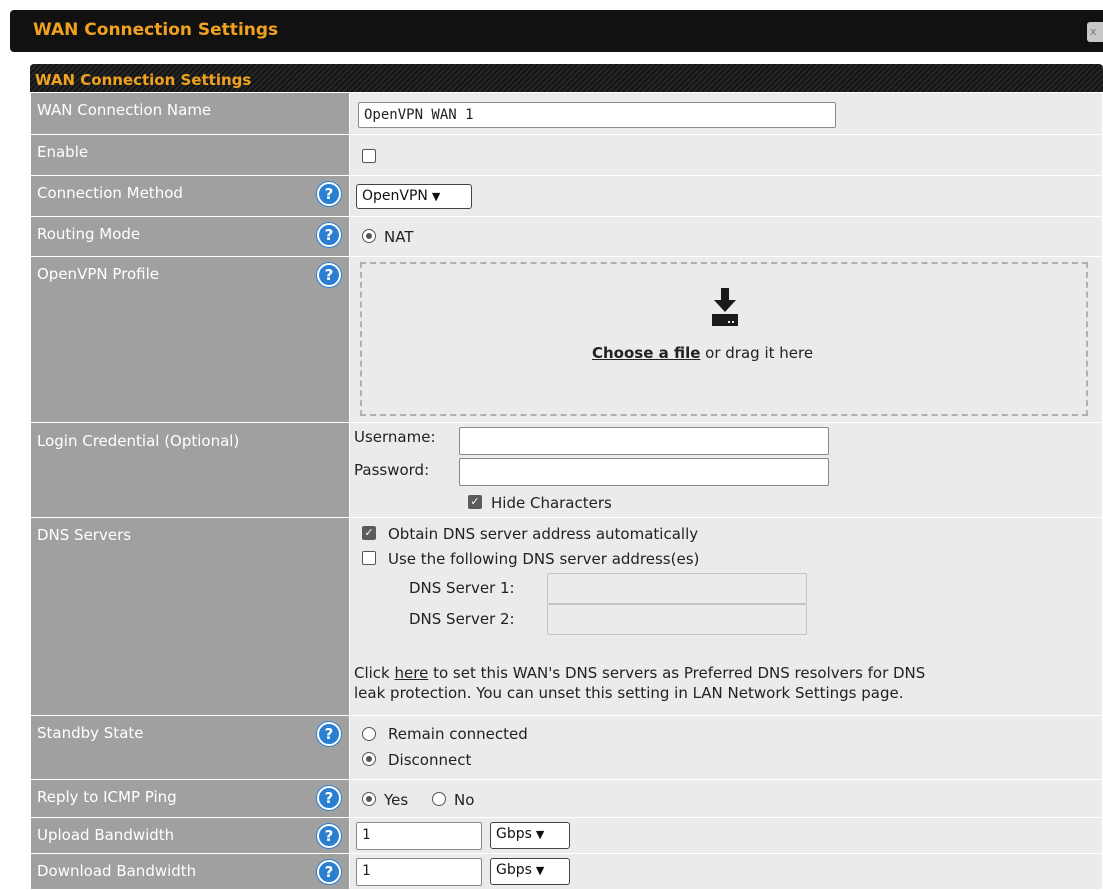 This screenshot has height=890, width=1103. I want to click on dns-server1-label: DNS Server 1:, so click(462, 588).